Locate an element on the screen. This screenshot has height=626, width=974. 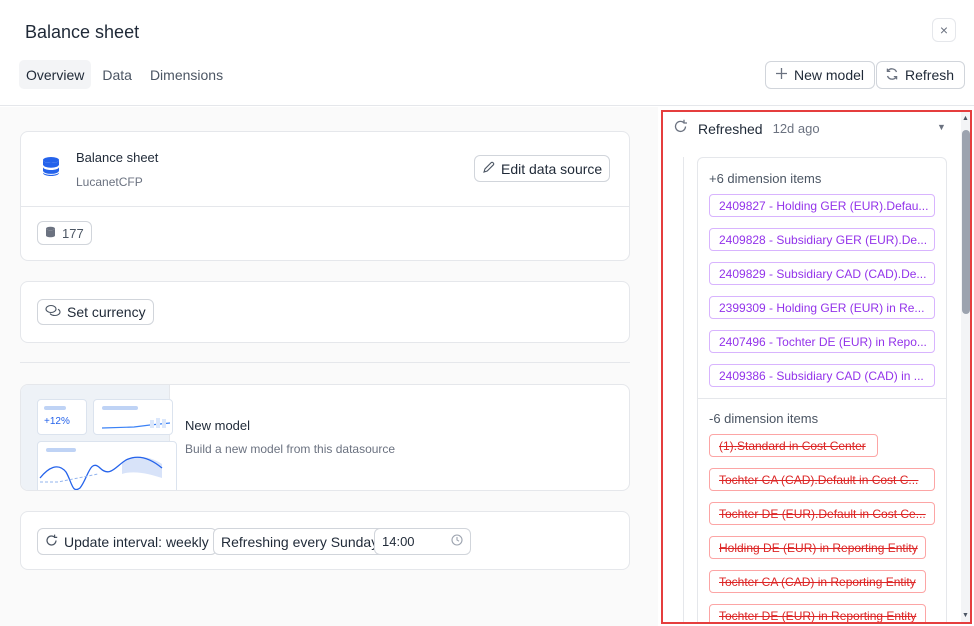
close-button: × is located at coordinates (944, 30).